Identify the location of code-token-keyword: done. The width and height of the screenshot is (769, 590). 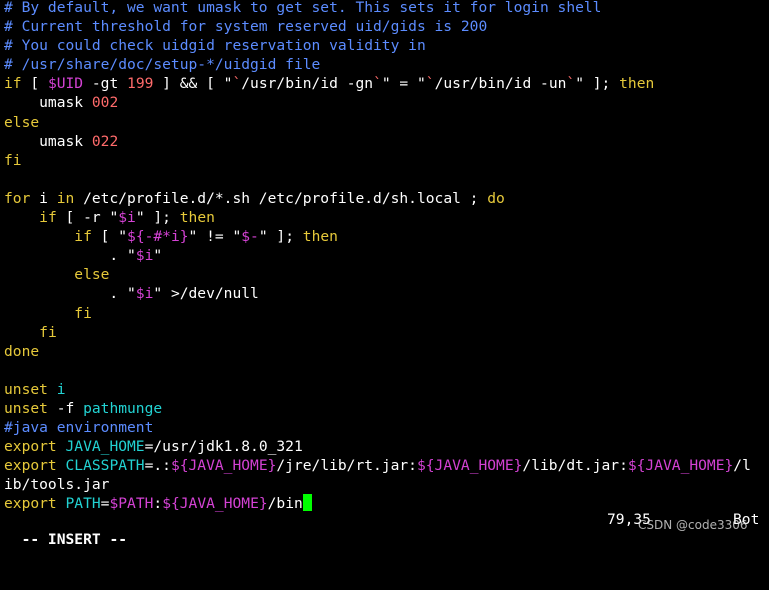
(22, 351).